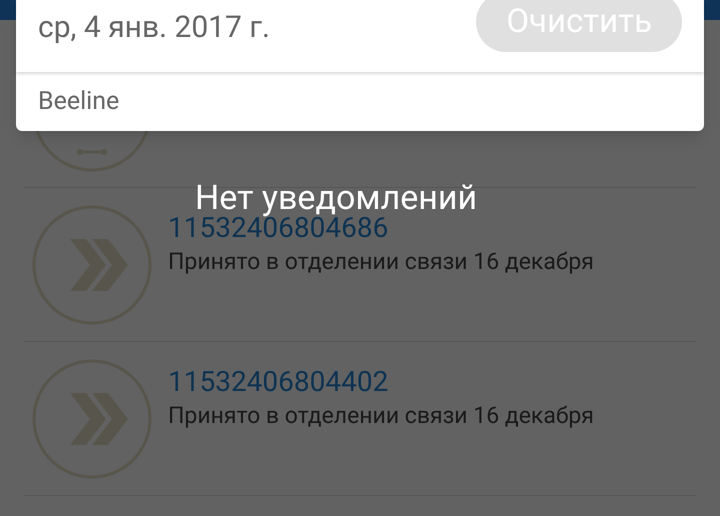 The width and height of the screenshot is (720, 516). Describe the element at coordinates (279, 382) in the screenshot. I see `tracking-number: 11532406804402` at that location.